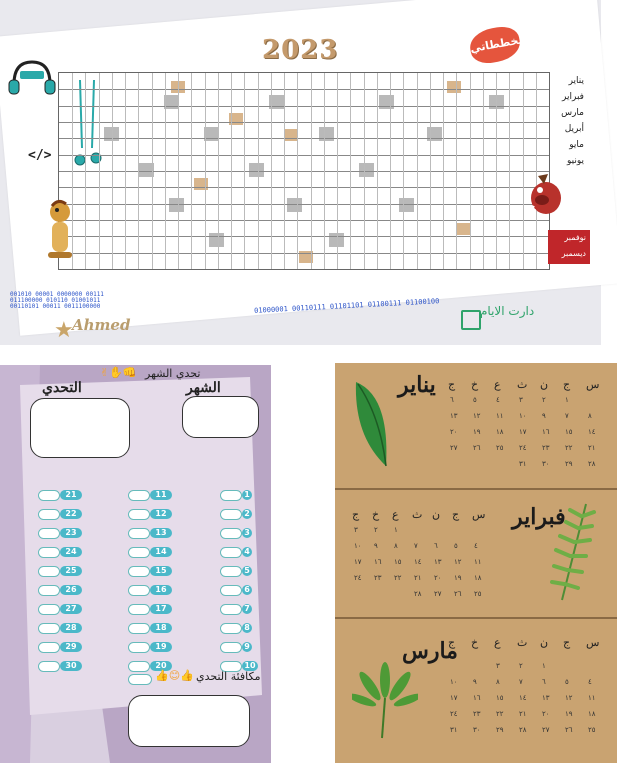 This screenshot has height=763, width=617. I want to click on month-label: مايو, so click(576, 145).